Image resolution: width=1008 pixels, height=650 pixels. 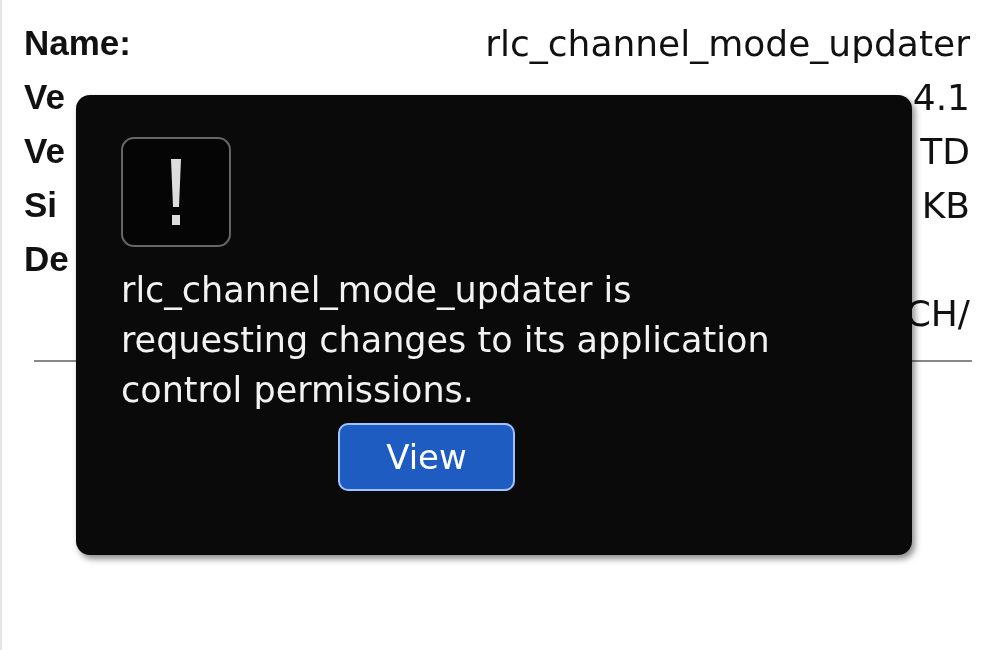 What do you see at coordinates (41, 205) in the screenshot?
I see `field-label: Si` at bounding box center [41, 205].